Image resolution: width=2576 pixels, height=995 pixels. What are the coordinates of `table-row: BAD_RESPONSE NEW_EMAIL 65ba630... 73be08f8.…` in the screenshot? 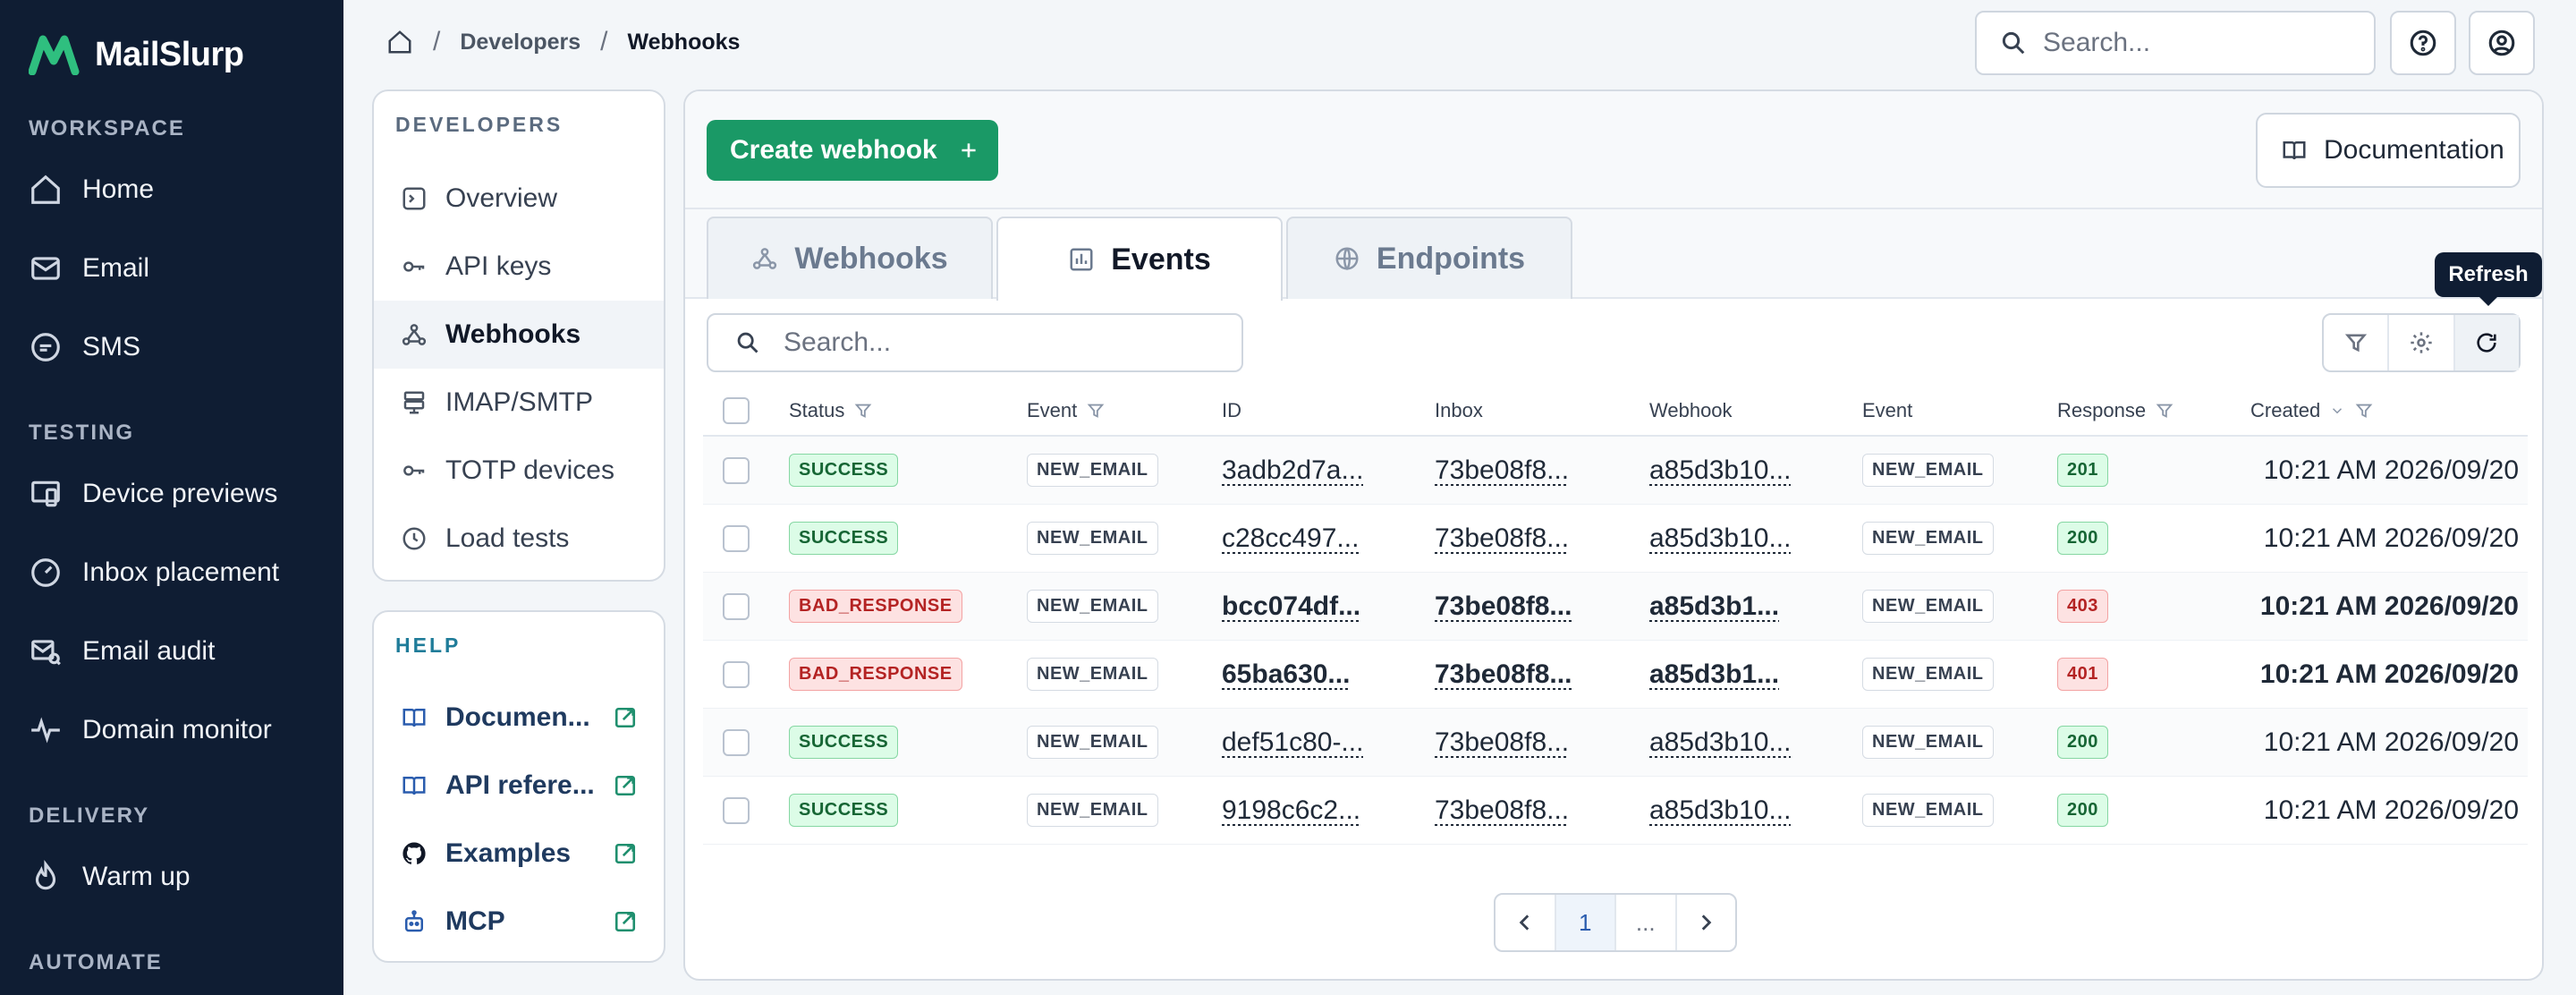 It's located at (1615, 675).